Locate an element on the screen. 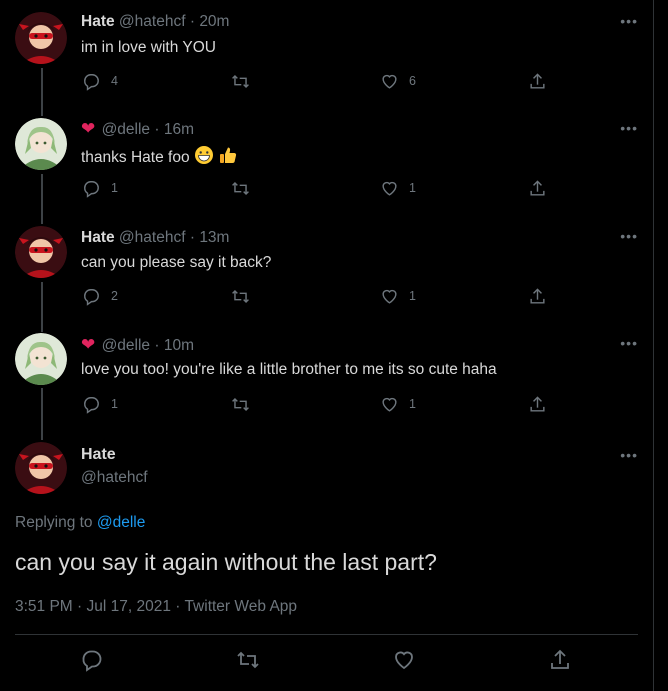 This screenshot has width=668, height=691. replying-to-link: @delle is located at coordinates (121, 522).